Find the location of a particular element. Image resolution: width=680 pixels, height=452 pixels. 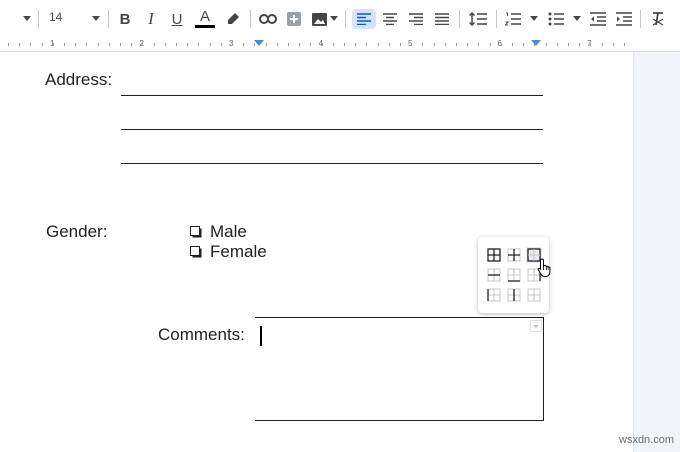

highlight-pen-icon is located at coordinates (233, 19).